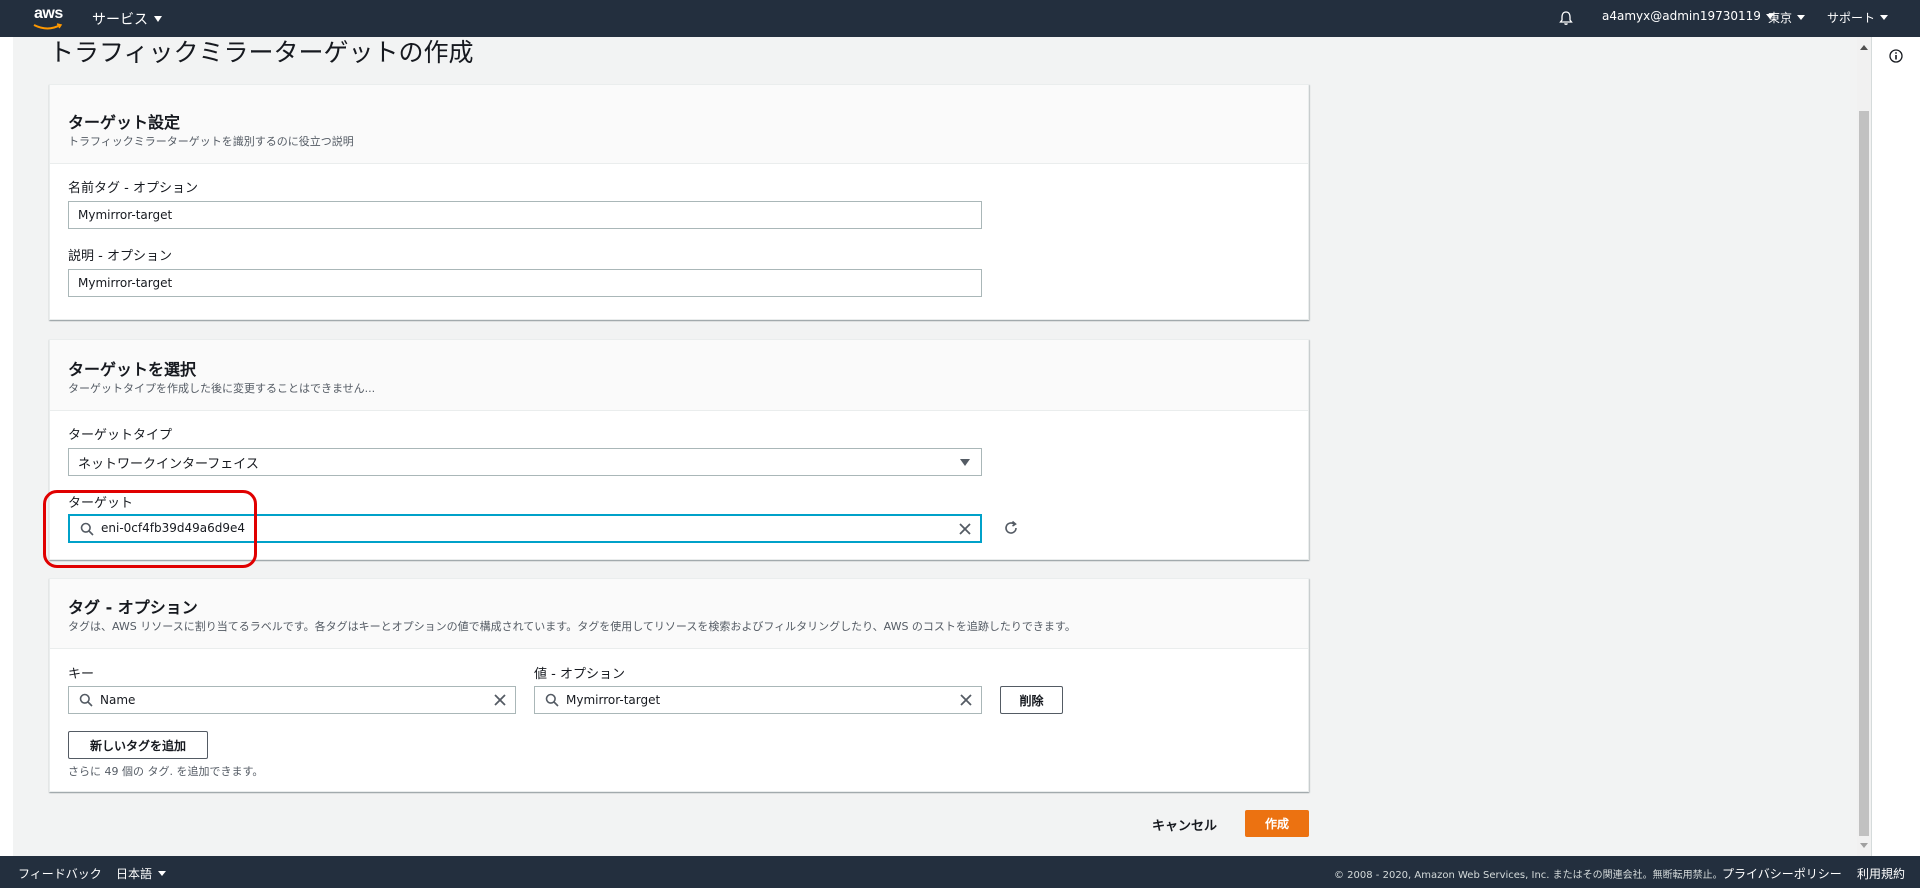  What do you see at coordinates (525, 462) in the screenshot?
I see `target-type-select: ネットワークインターフェイス` at bounding box center [525, 462].